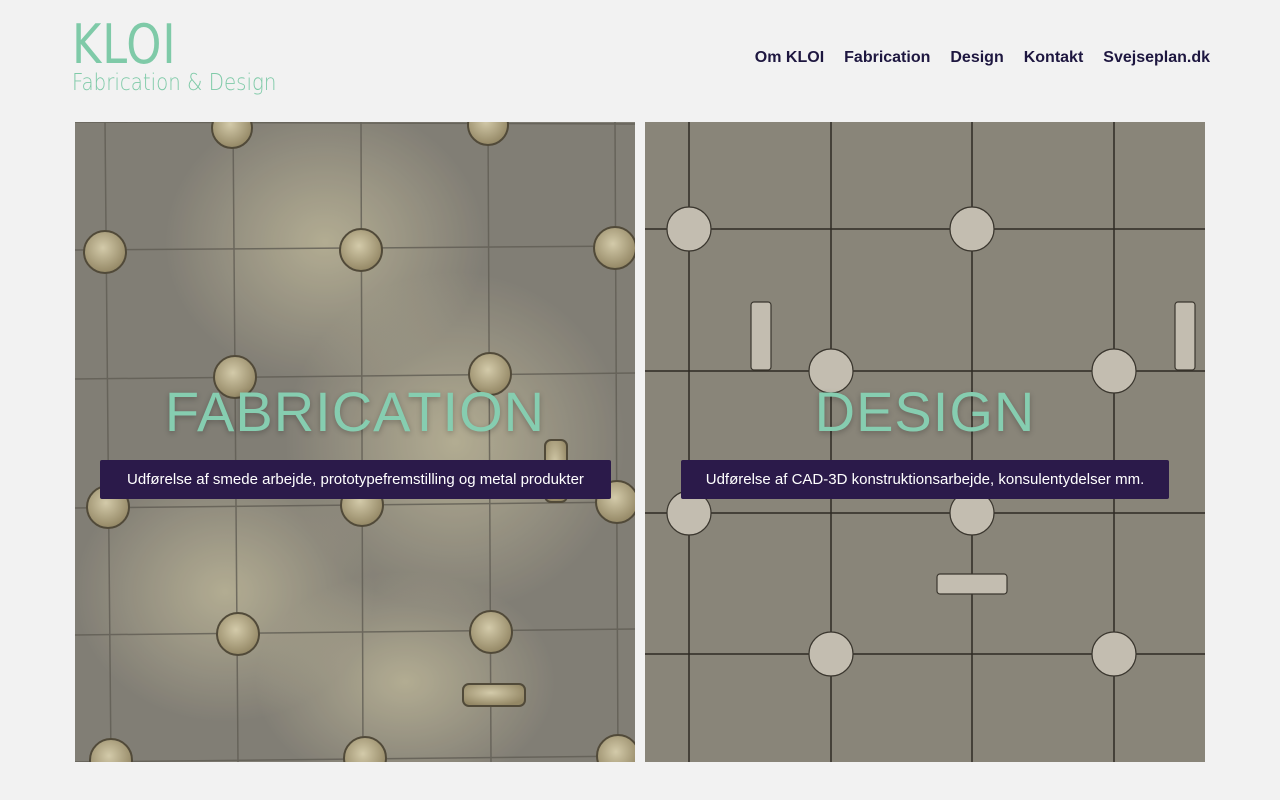 This screenshot has height=800, width=1280. What do you see at coordinates (174, 83) in the screenshot?
I see `logo-tagline: Fabrication & Design` at bounding box center [174, 83].